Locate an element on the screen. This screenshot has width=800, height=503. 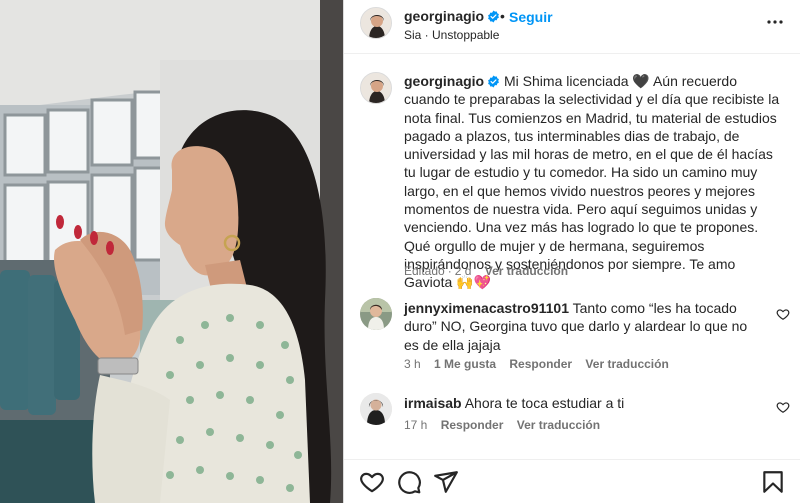
comment-actions: 3 h 1 Me gusta Responder Ver traducción is located at coordinates (536, 364).